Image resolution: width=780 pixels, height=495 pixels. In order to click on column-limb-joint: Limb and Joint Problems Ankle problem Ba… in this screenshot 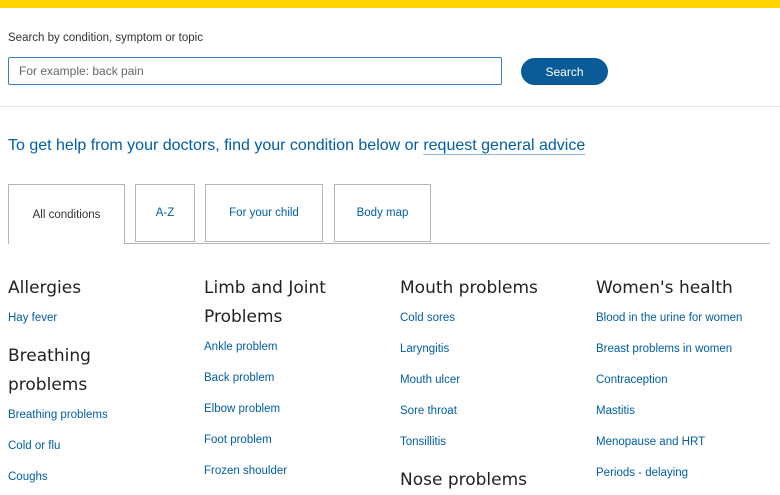, I will do `click(284, 380)`.